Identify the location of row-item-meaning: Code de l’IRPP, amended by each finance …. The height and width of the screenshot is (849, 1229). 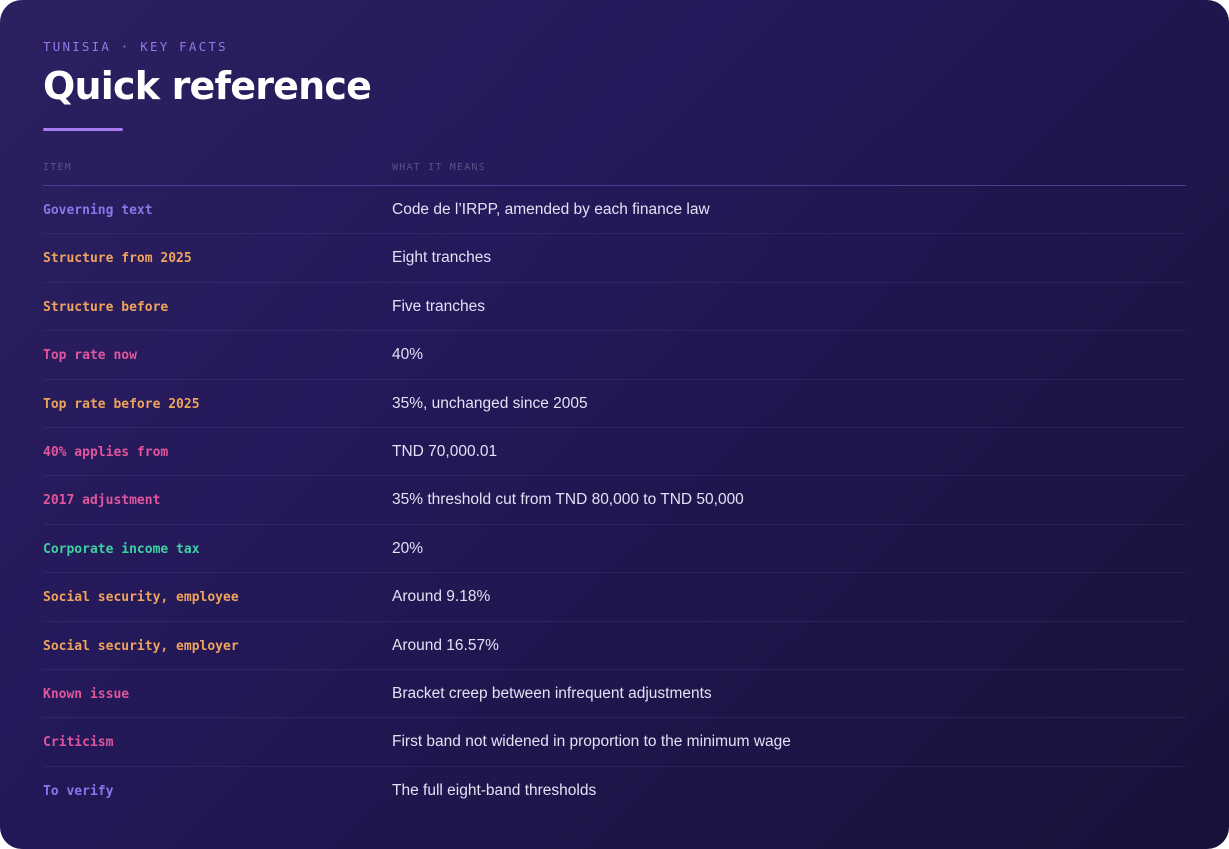
(551, 209).